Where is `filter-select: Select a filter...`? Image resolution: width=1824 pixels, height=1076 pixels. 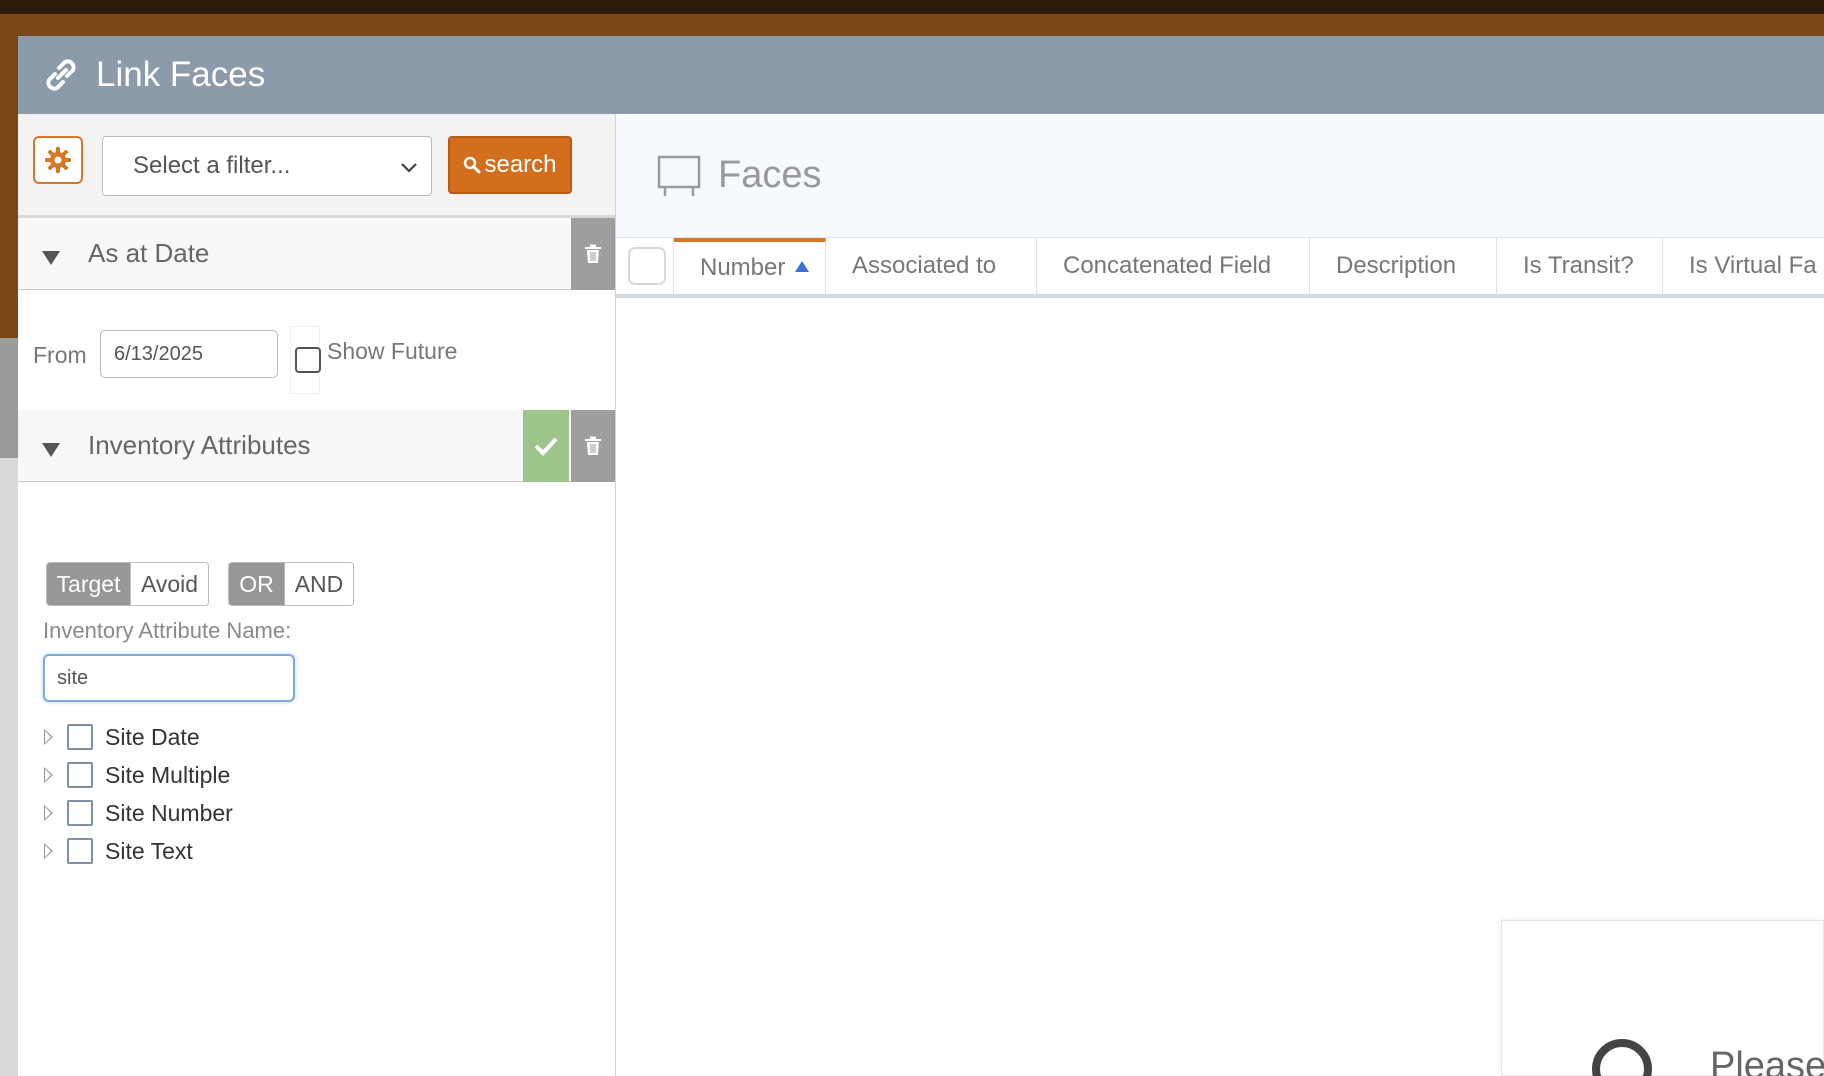 filter-select: Select a filter... is located at coordinates (267, 166).